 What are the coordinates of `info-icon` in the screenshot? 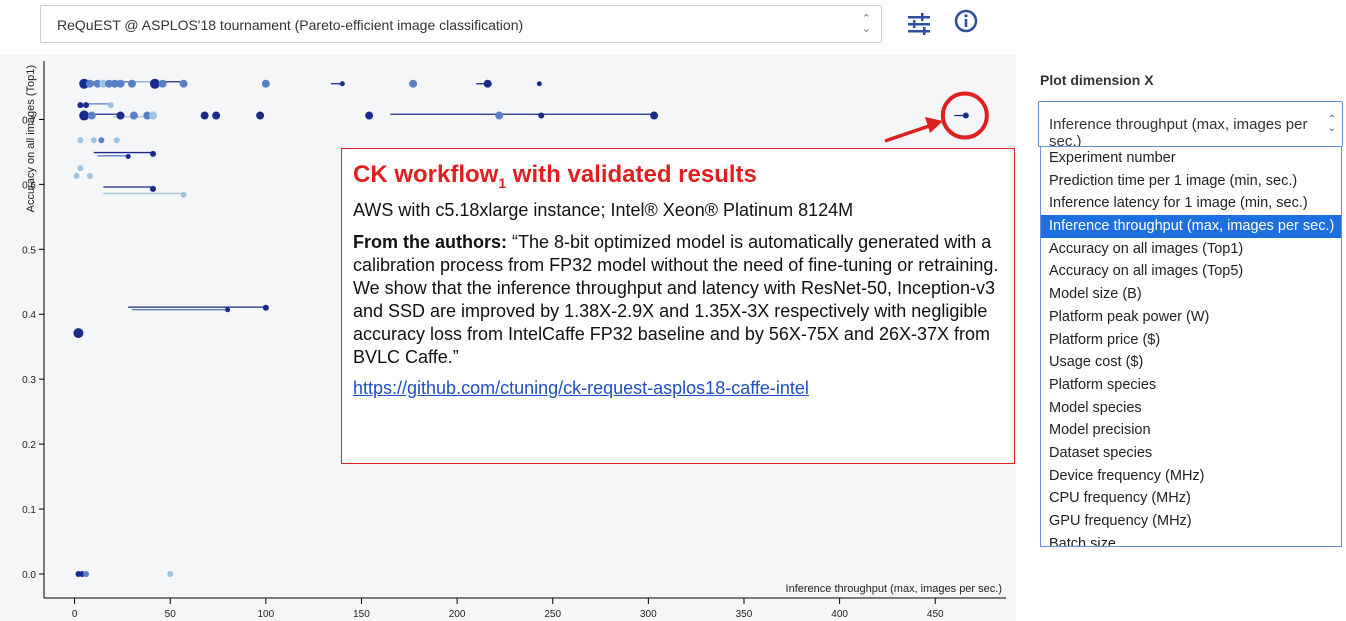 It's located at (968, 24).